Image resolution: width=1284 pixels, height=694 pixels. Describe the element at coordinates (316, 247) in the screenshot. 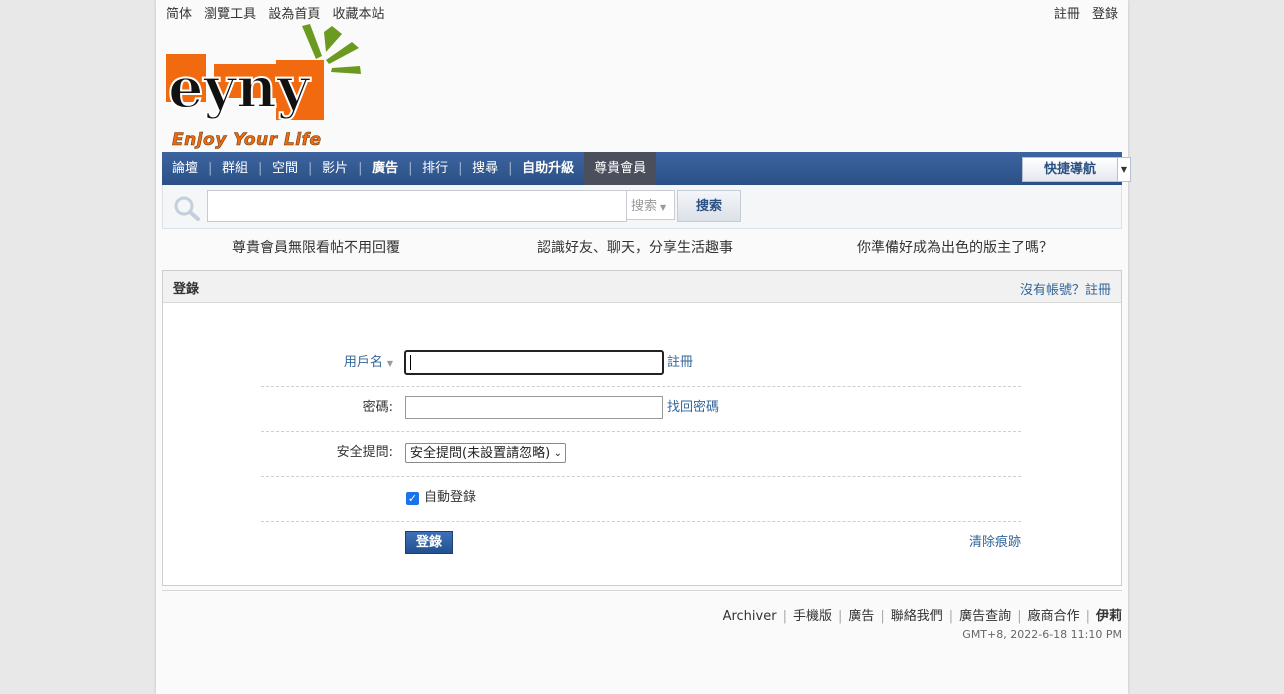

I see `promo-link-vip: 尊貴會員無限看帖不用回覆` at that location.